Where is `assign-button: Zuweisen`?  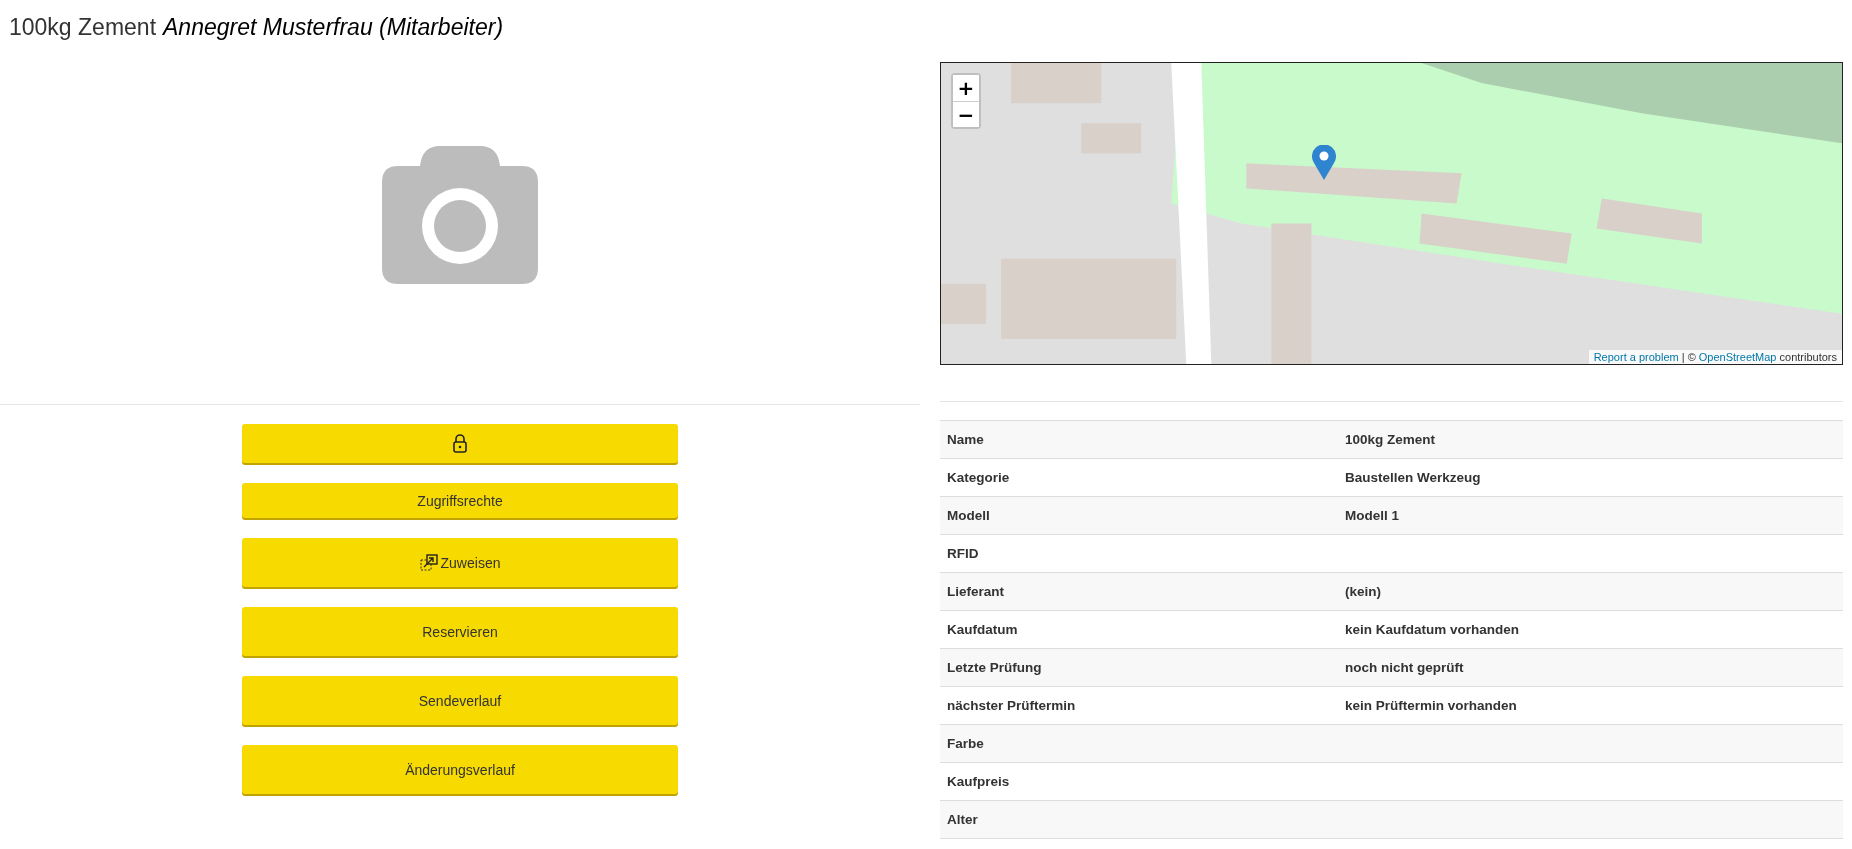 assign-button: Zuweisen is located at coordinates (460, 562).